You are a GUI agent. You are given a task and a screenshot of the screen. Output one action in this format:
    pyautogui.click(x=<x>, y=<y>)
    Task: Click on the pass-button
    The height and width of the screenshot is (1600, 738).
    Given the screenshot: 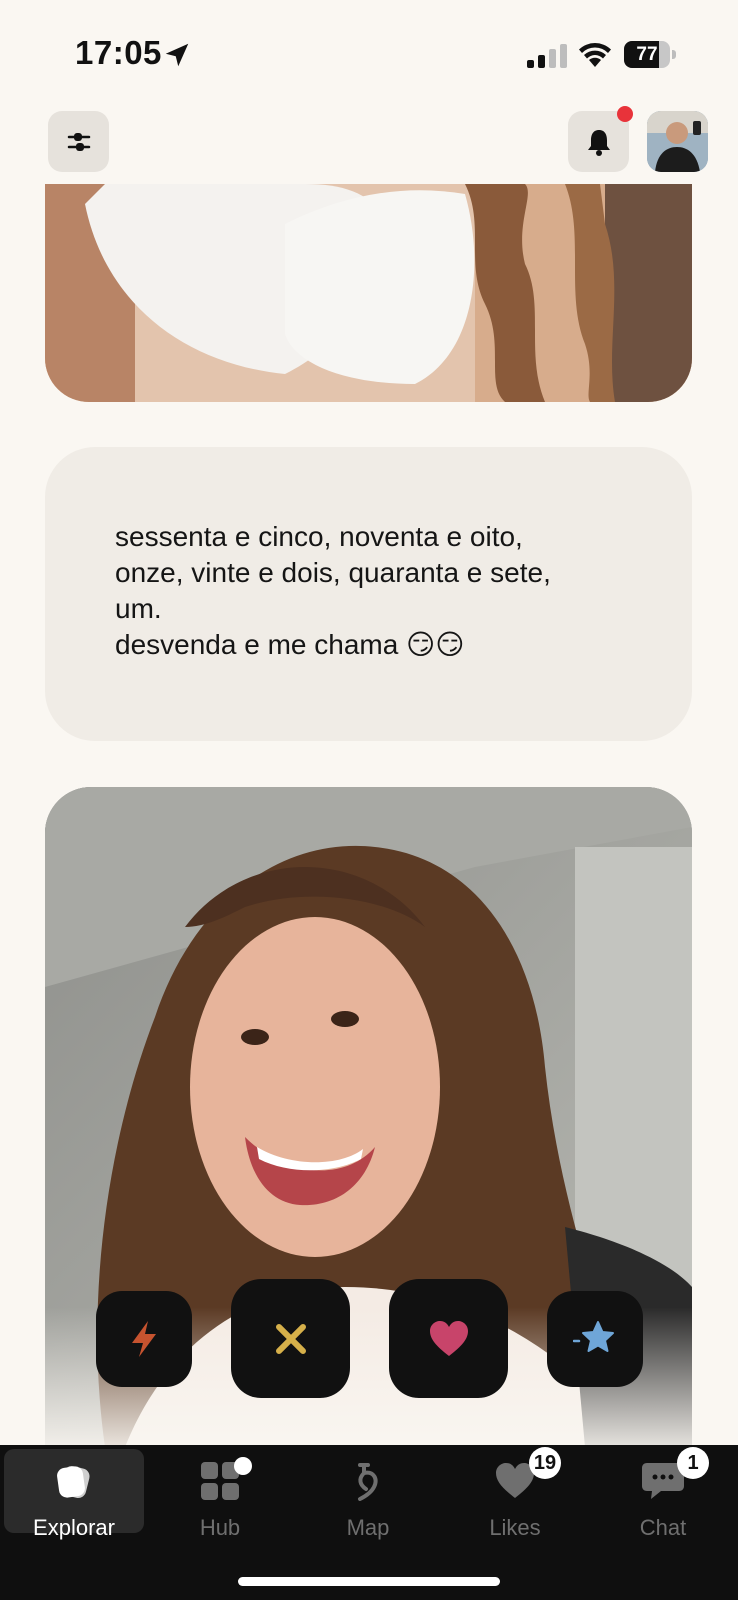 What is the action you would take?
    pyautogui.click(x=290, y=1338)
    